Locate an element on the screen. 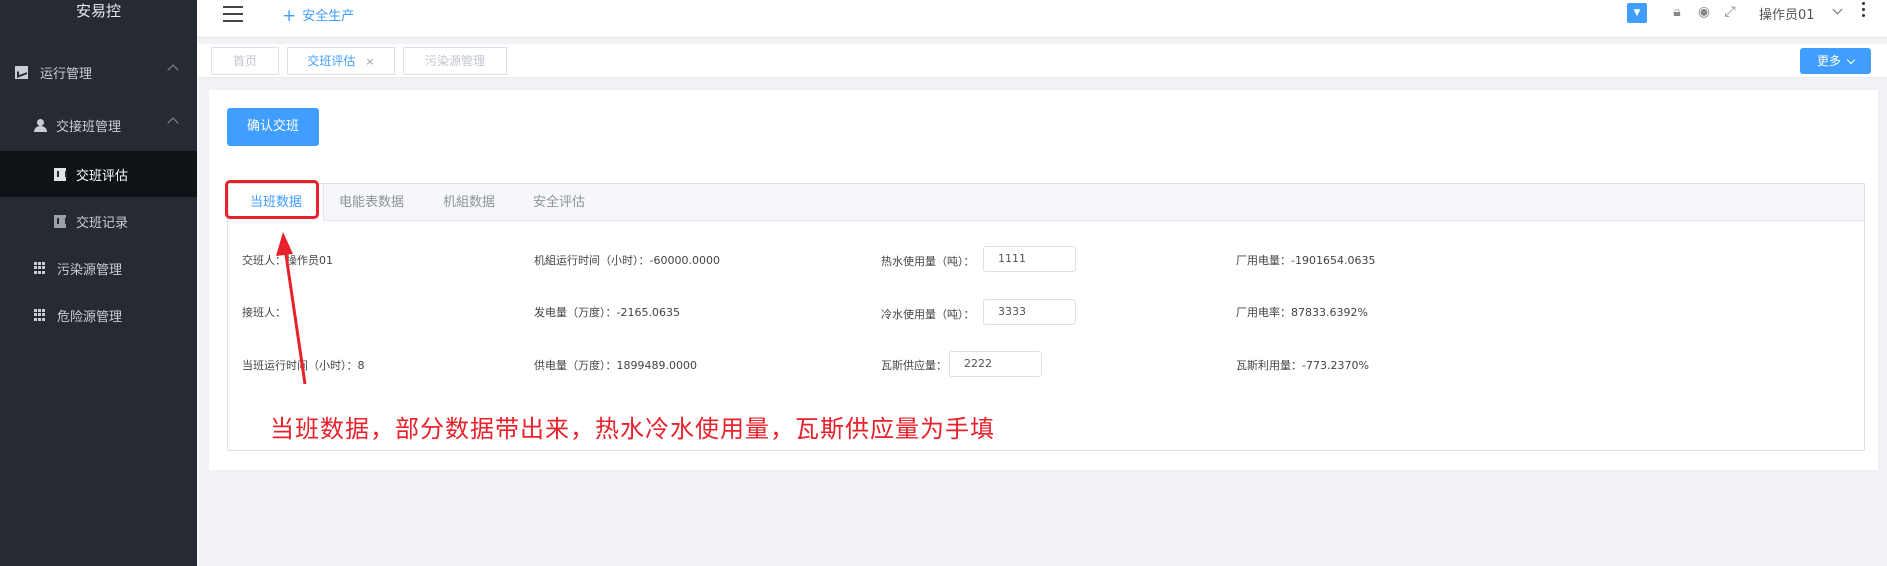  plant-power-field: 厂用电量：-1901654.0635 is located at coordinates (1305, 260).